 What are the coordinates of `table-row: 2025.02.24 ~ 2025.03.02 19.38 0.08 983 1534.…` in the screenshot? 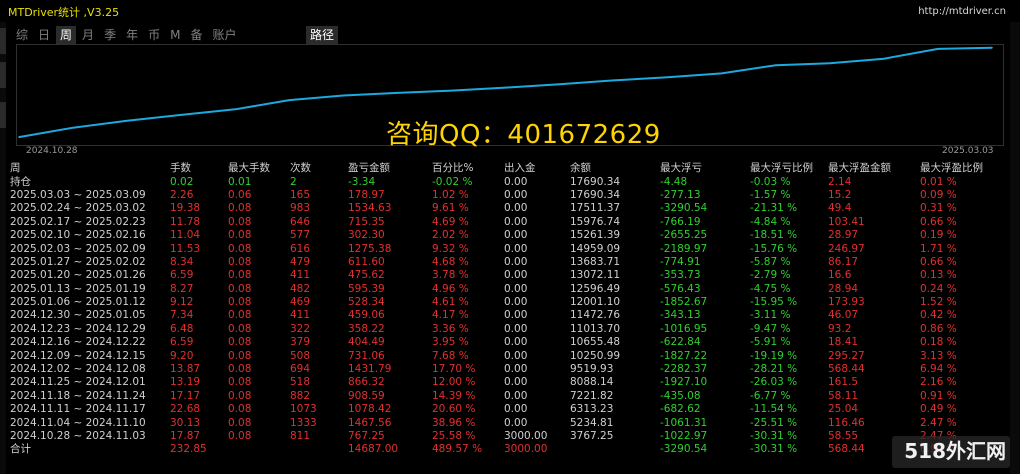 It's located at (507, 208).